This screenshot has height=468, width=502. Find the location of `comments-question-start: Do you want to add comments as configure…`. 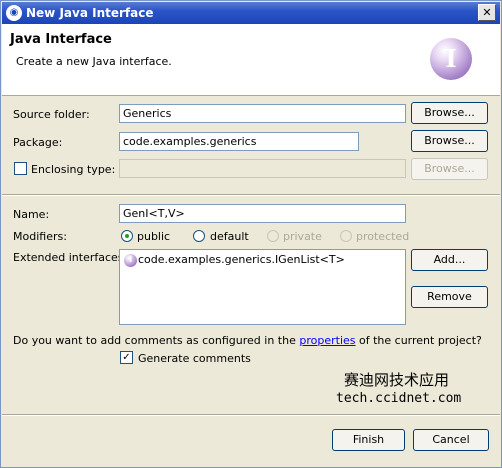

comments-question-start: Do you want to add comments as configure… is located at coordinates (156, 340).